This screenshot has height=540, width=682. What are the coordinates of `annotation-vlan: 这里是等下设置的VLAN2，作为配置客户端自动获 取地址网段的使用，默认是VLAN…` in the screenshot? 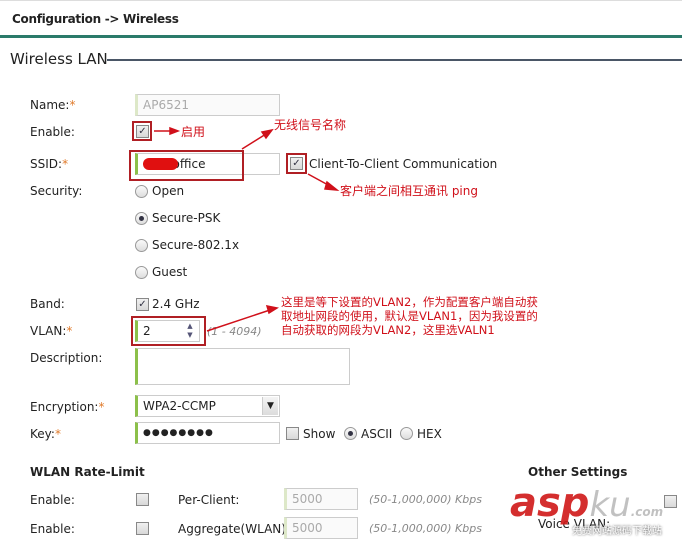 It's located at (409, 316).